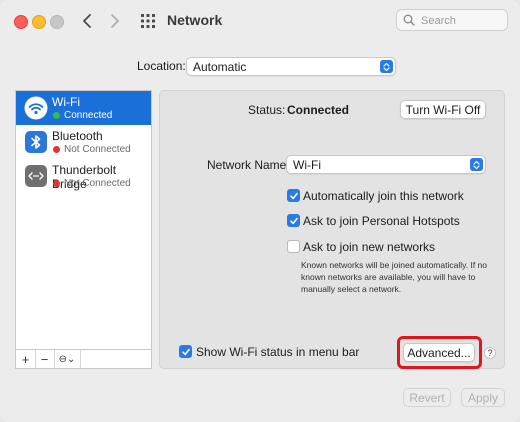 The height and width of the screenshot is (422, 520). I want to click on personal-hotspots-checkbox, so click(293, 220).